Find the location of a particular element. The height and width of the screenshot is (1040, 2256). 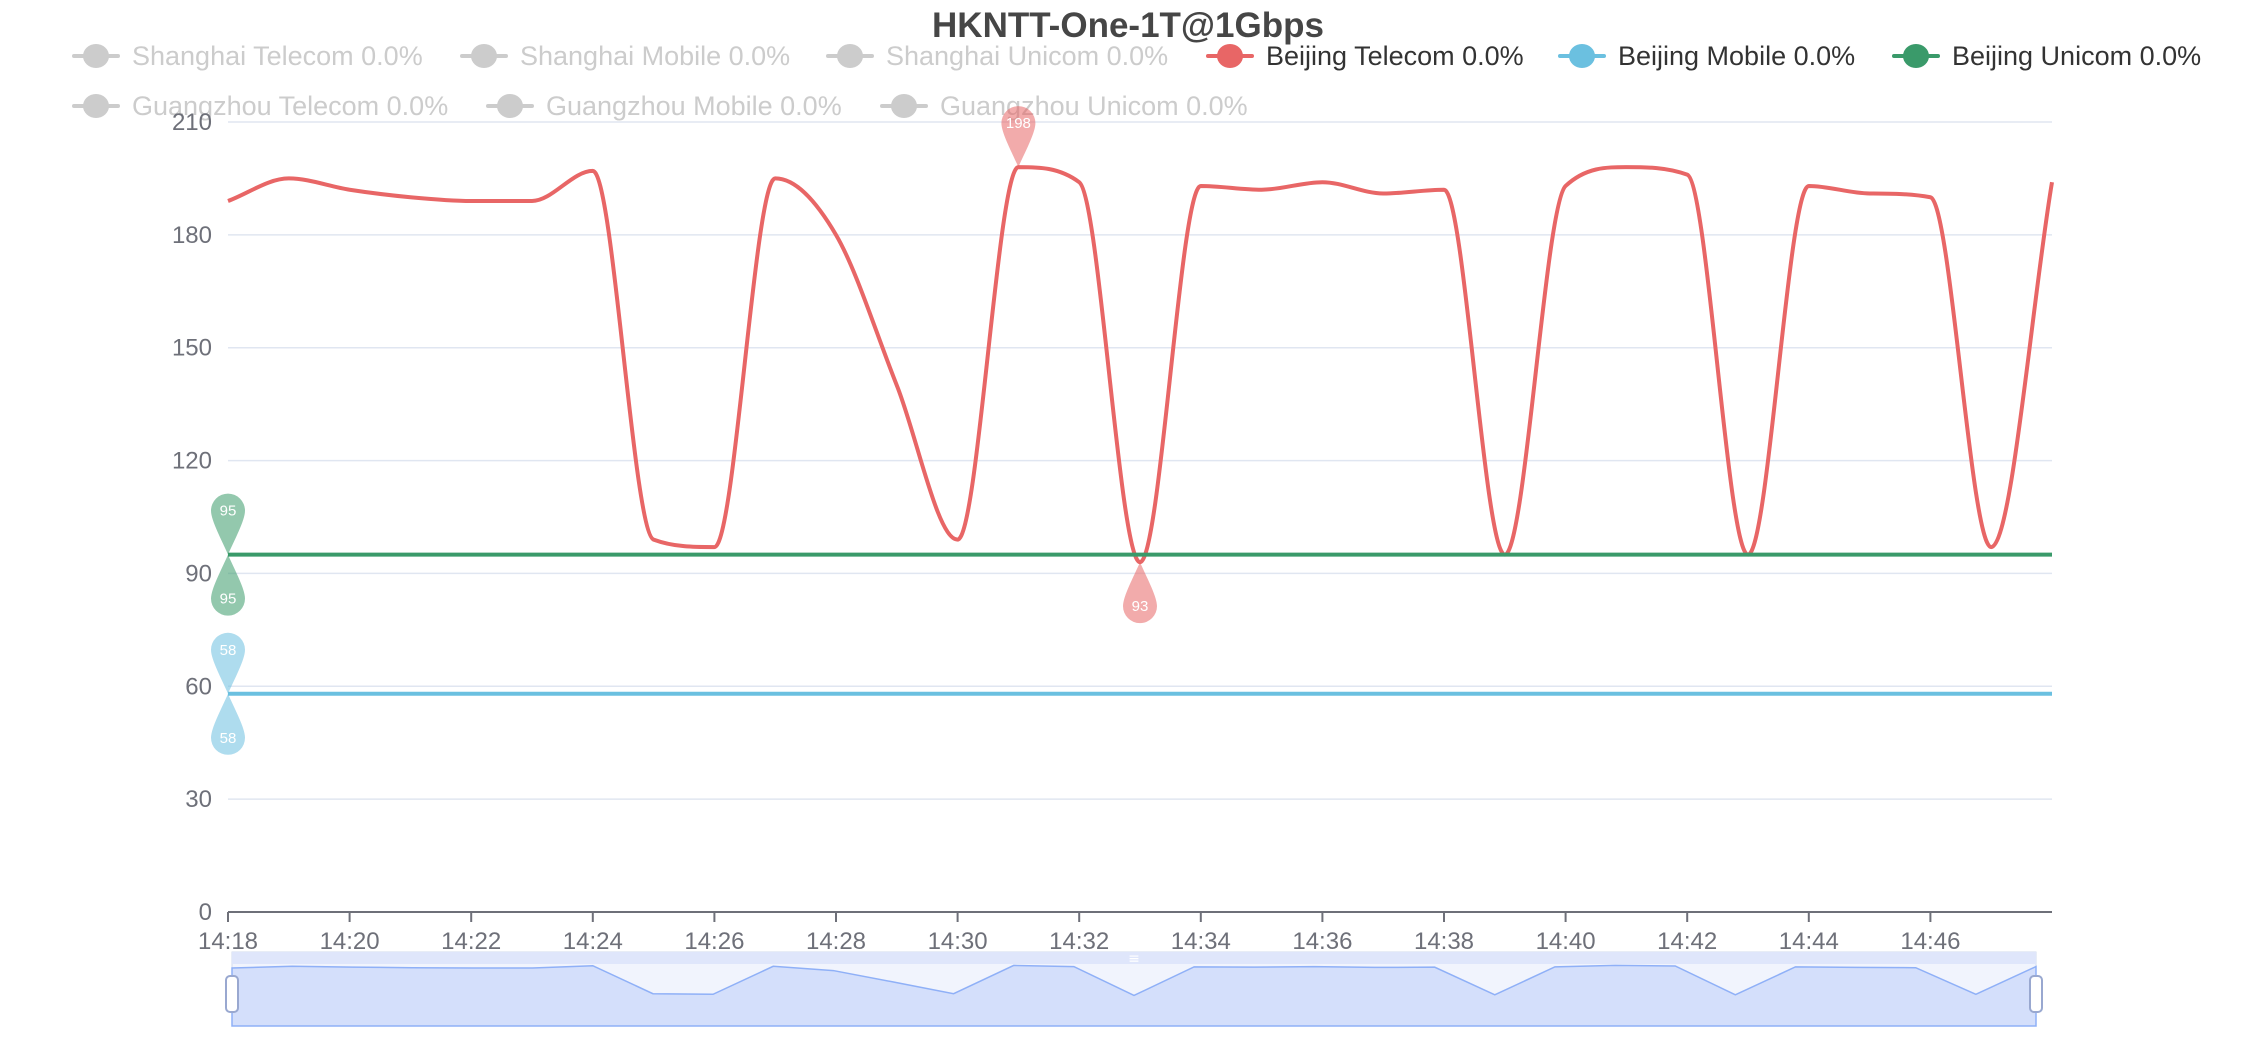

x-tick-label: 14:32 is located at coordinates (1079, 941).